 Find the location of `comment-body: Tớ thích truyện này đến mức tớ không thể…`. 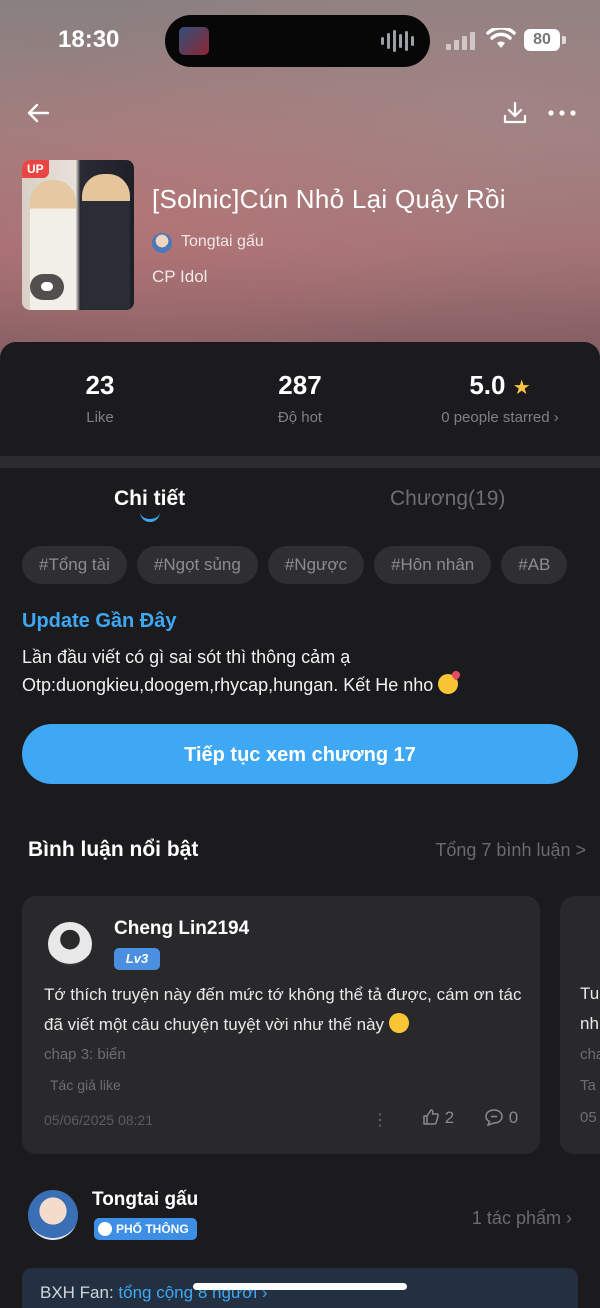

comment-body: Tớ thích truyện này đến mức tớ không thể… is located at coordinates (283, 1009).